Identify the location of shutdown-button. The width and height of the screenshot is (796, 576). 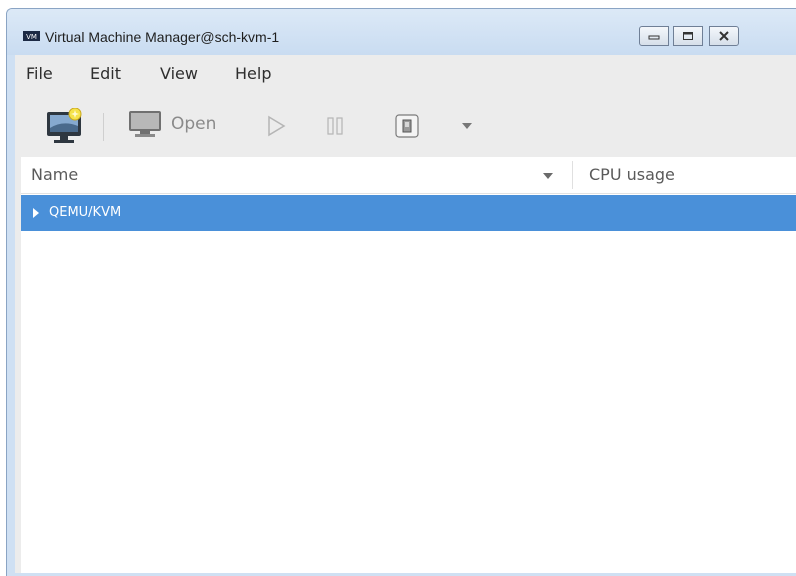
(407, 126).